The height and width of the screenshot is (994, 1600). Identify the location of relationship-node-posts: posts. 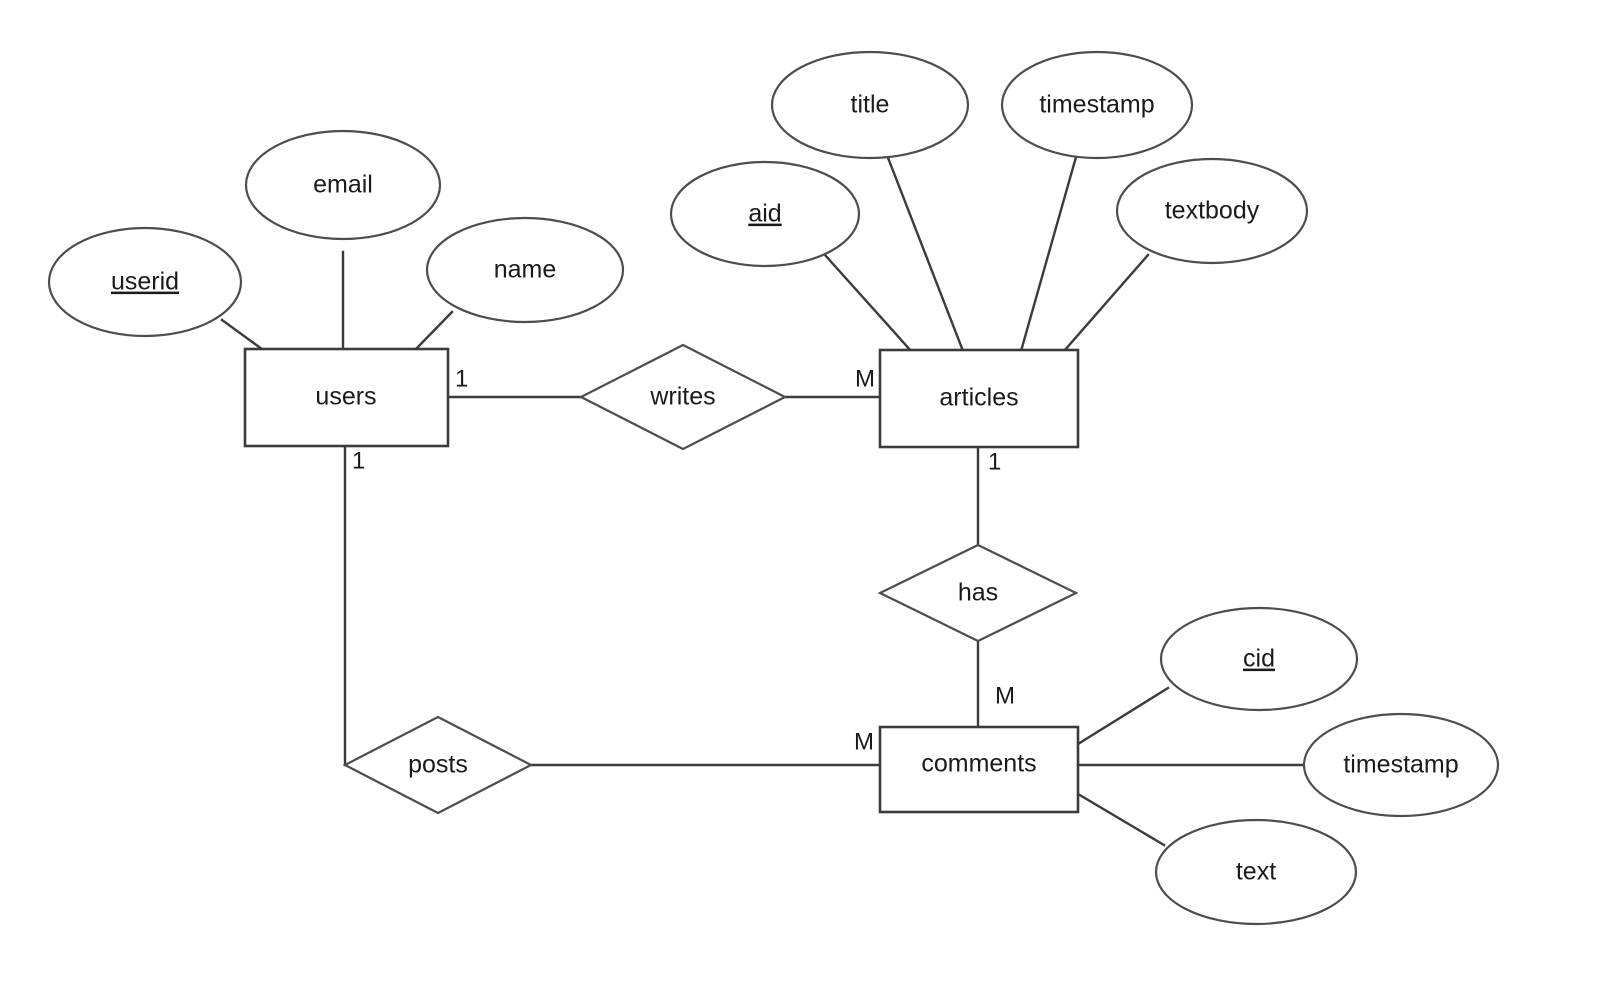
(438, 765).